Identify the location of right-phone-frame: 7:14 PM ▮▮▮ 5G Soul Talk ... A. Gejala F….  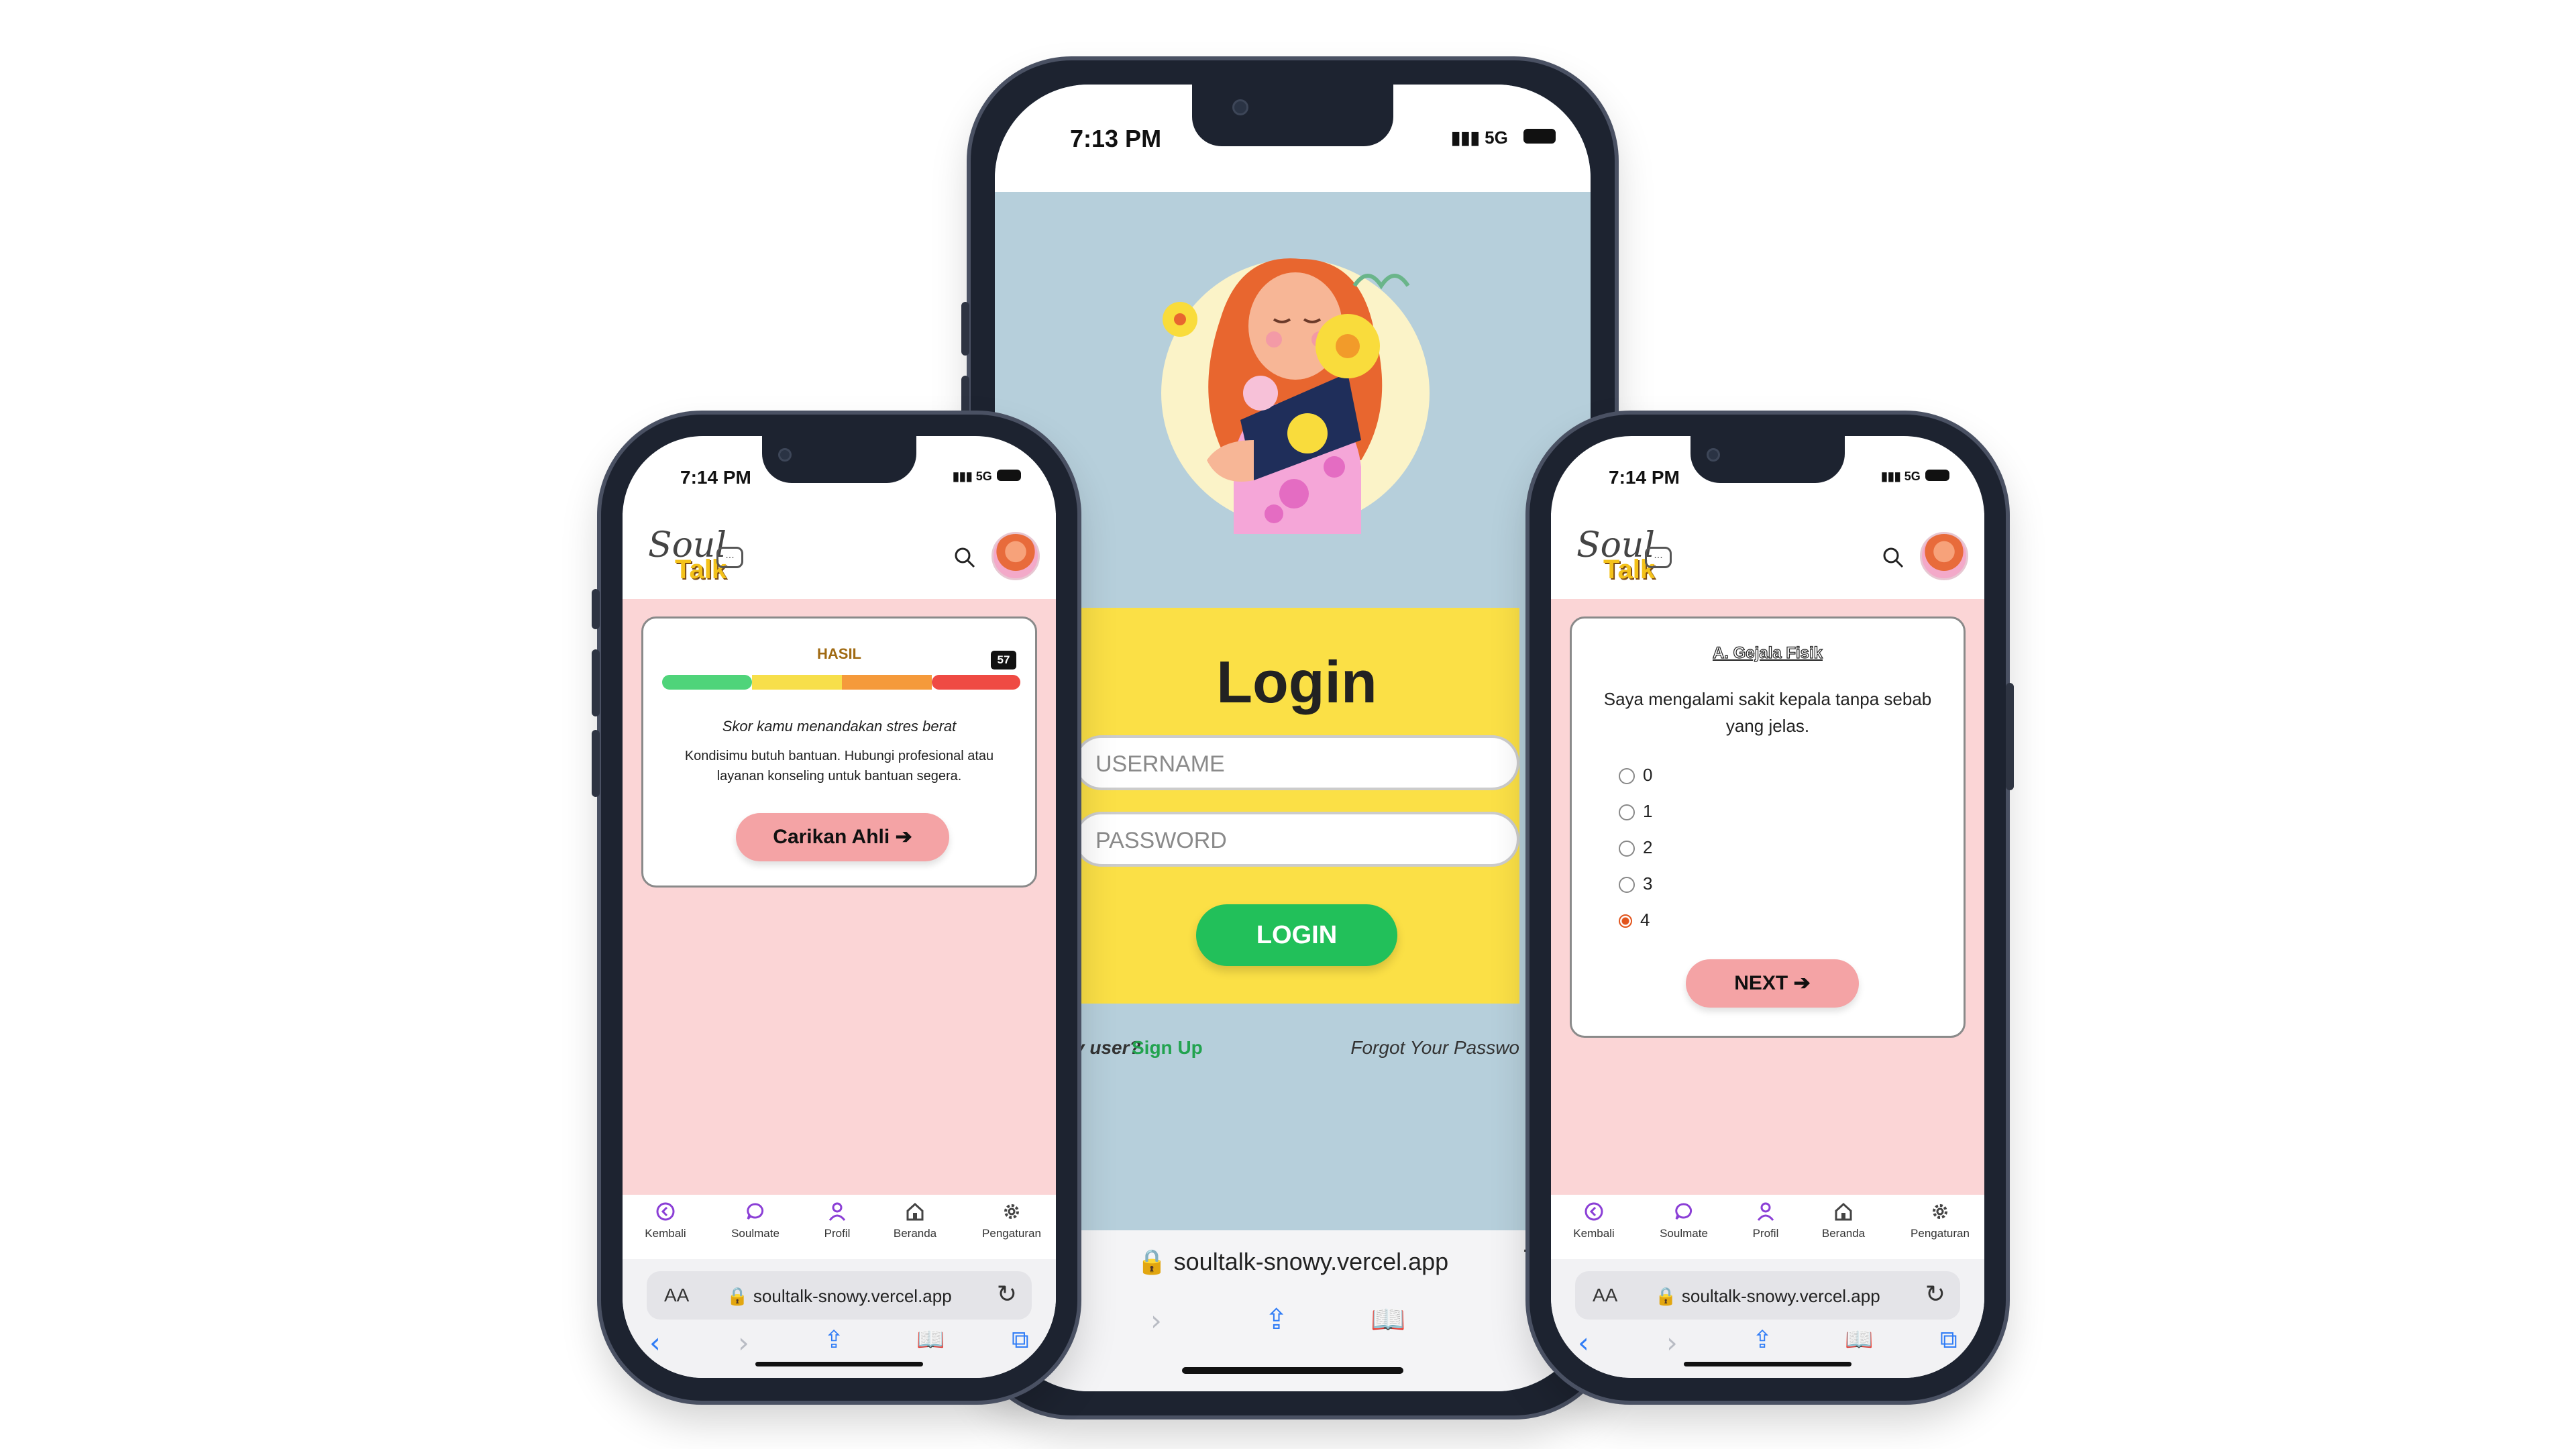
(1771, 908).